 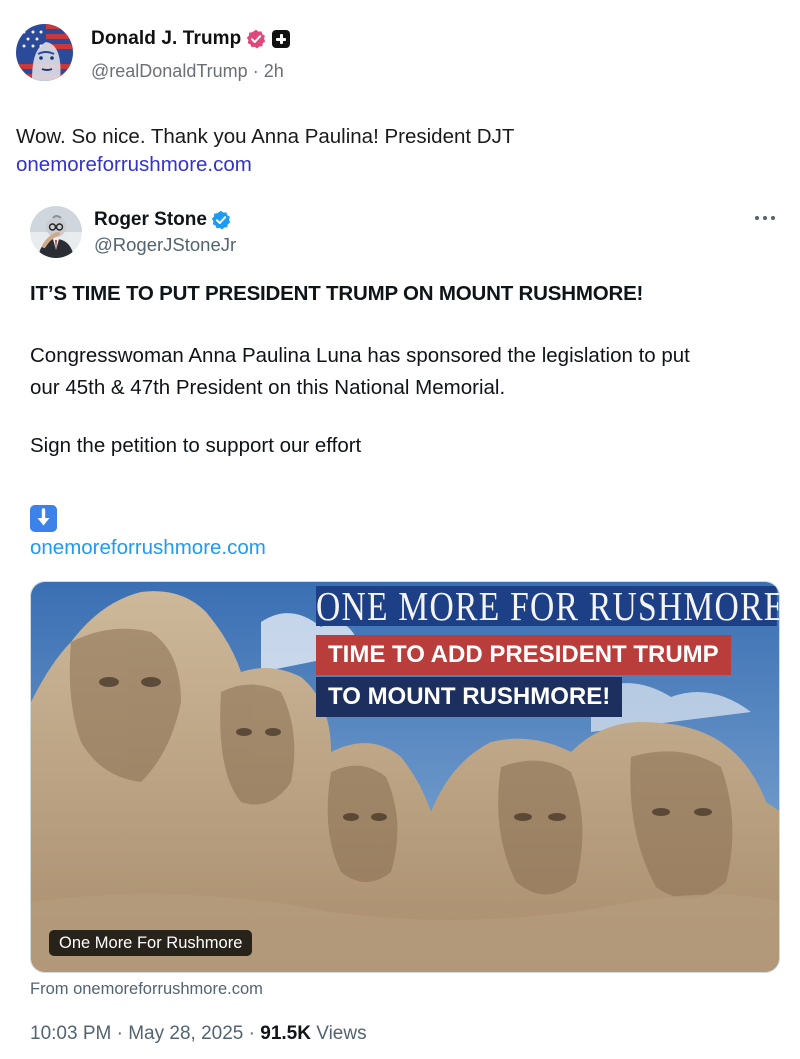 What do you see at coordinates (165, 245) in the screenshot?
I see `quoted-author-handle: @RogerJStoneJr` at bounding box center [165, 245].